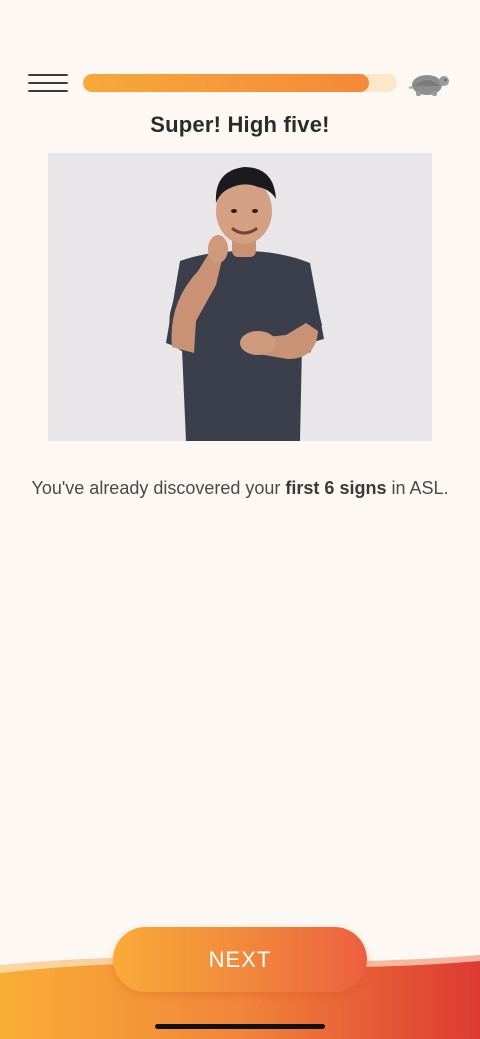 The width and height of the screenshot is (480, 1039). What do you see at coordinates (417, 488) in the screenshot?
I see `description-suffix: in ASL.` at bounding box center [417, 488].